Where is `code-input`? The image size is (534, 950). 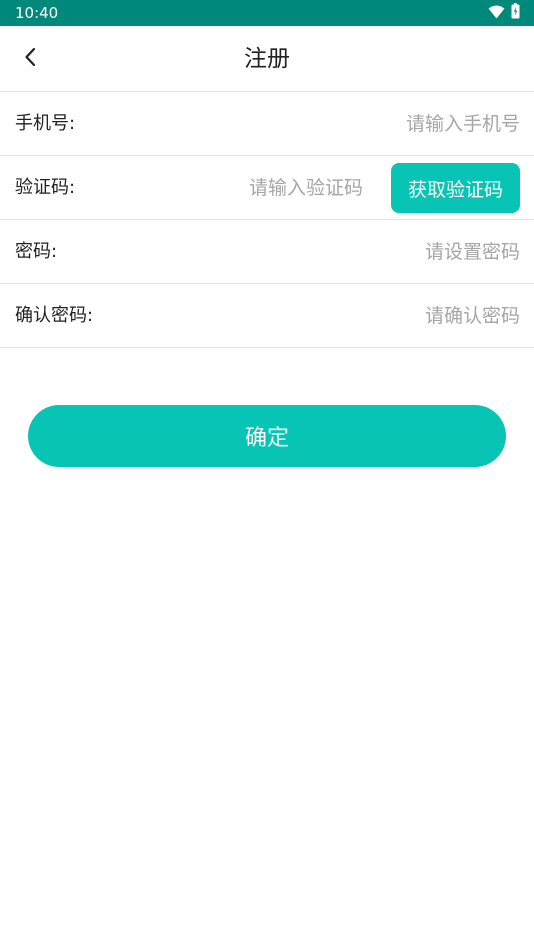 code-input is located at coordinates (251, 188).